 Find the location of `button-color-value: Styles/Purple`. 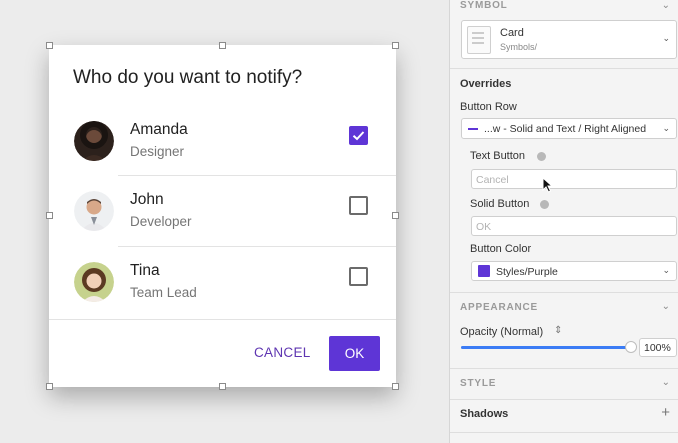

button-color-value: Styles/Purple is located at coordinates (527, 272).